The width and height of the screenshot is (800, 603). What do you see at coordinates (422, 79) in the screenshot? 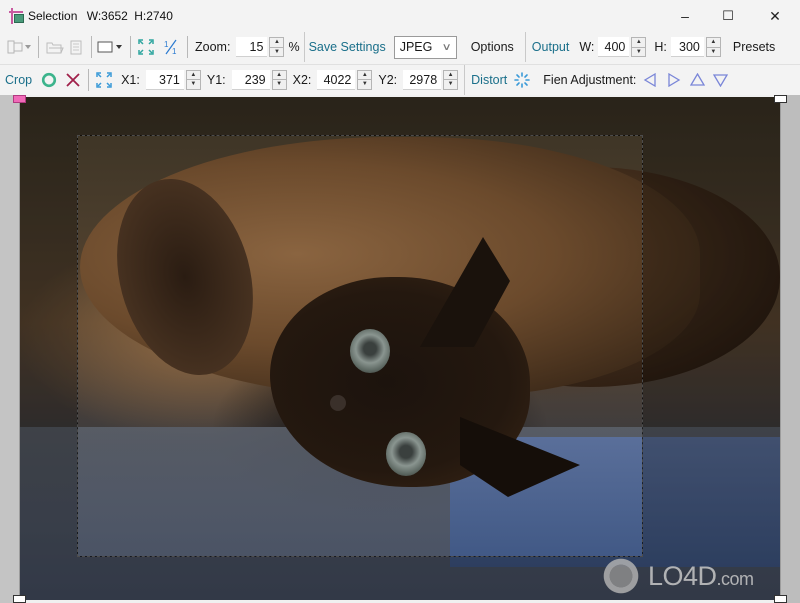
I see `y2-input: 2978` at bounding box center [422, 79].